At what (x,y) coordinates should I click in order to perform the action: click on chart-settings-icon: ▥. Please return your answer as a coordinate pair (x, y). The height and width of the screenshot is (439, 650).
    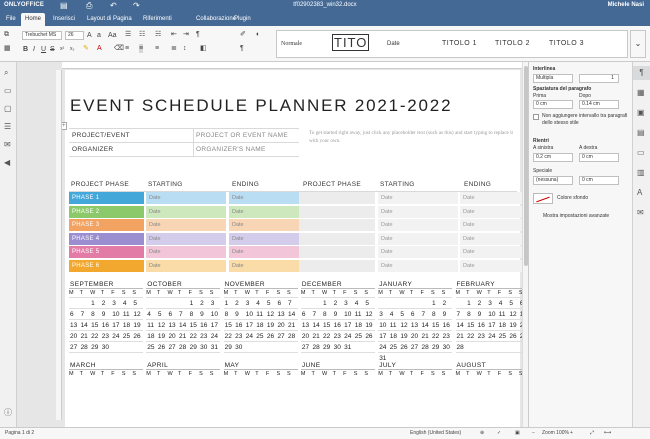
    Looking at the image, I should click on (641, 172).